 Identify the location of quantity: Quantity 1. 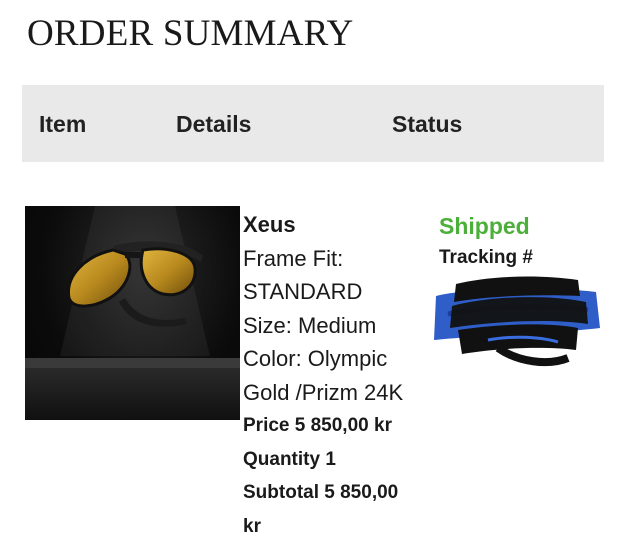
(289, 459).